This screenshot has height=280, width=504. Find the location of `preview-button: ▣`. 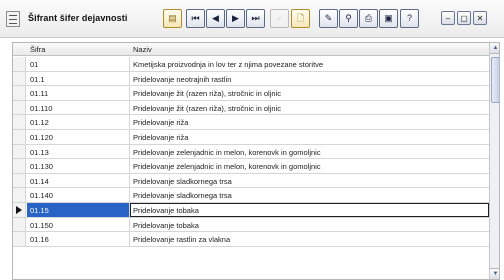

preview-button: ▣ is located at coordinates (388, 18).